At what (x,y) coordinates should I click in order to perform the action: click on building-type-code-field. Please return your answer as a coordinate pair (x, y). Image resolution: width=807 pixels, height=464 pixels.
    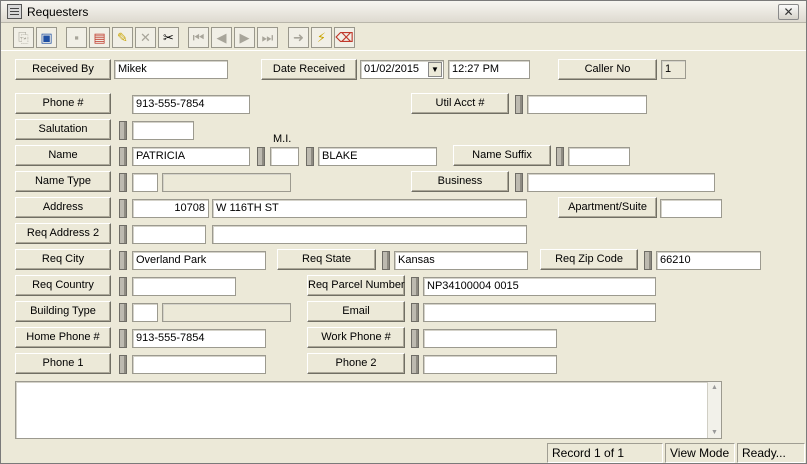
    Looking at the image, I should click on (145, 312).